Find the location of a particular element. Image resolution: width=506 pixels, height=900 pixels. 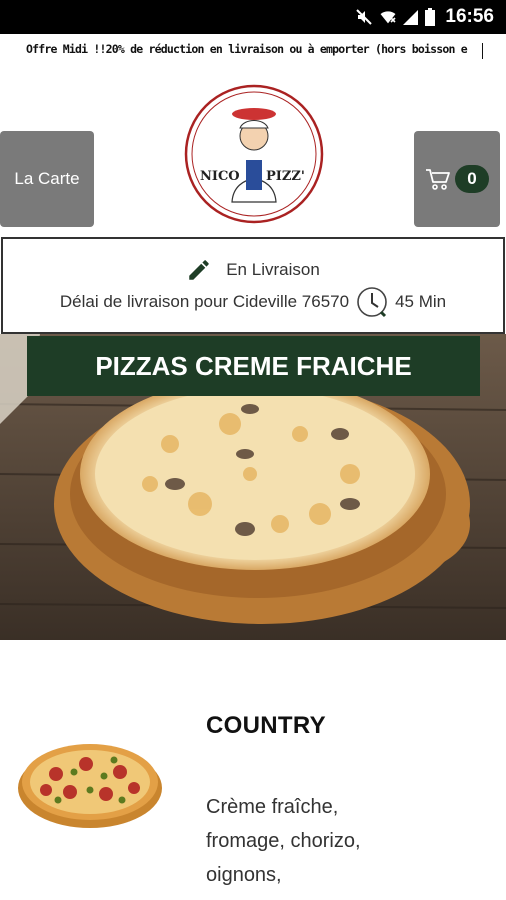

category-title: PIZZAS CREME FRAICHE is located at coordinates (253, 365).